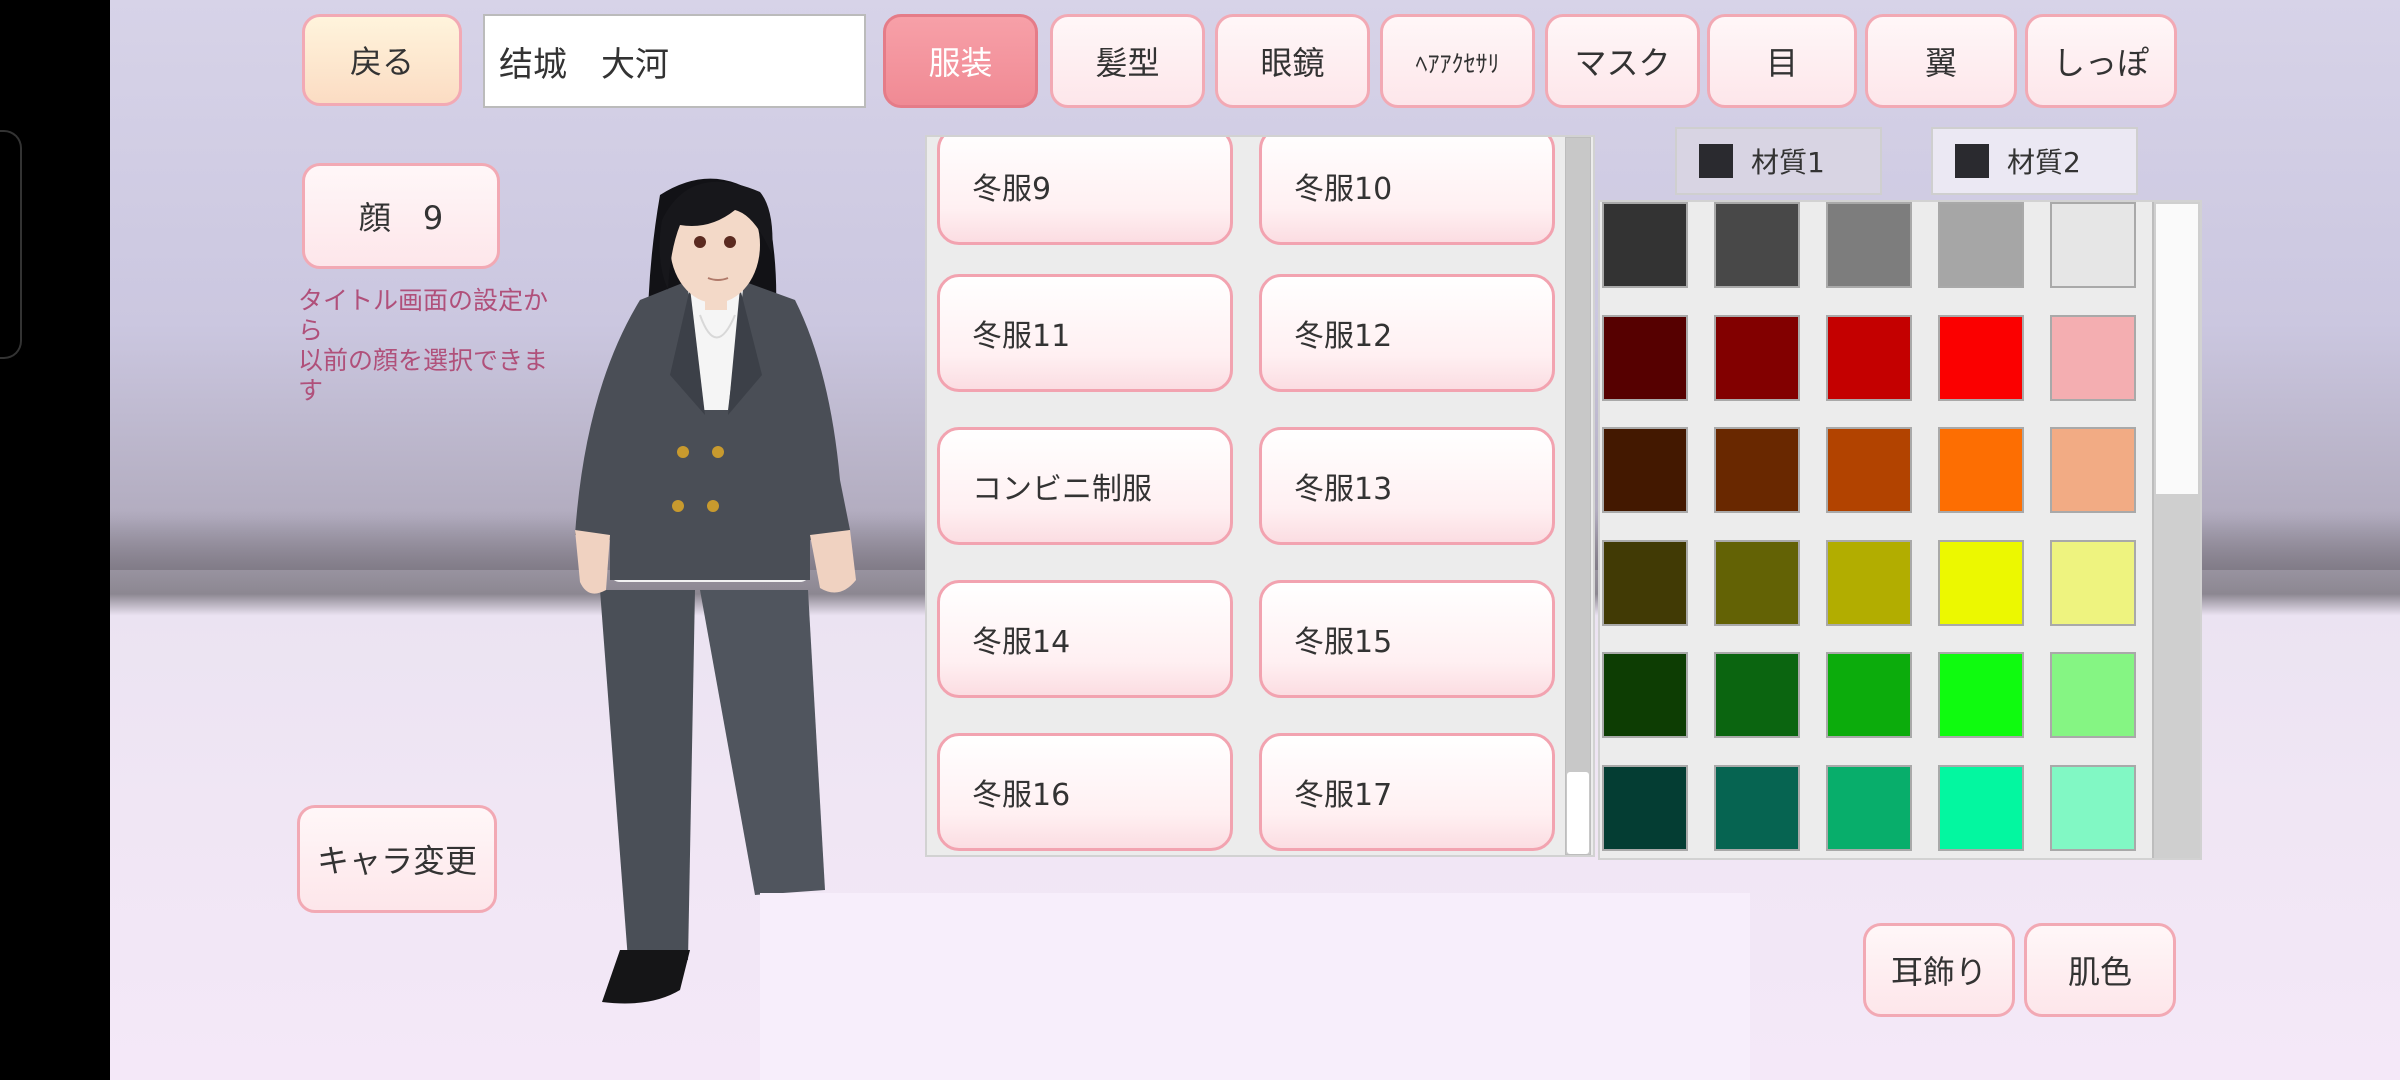 Image resolution: width=2400 pixels, height=1080 pixels. What do you see at coordinates (1407, 191) in the screenshot?
I see `costume-item: 冬服10` at bounding box center [1407, 191].